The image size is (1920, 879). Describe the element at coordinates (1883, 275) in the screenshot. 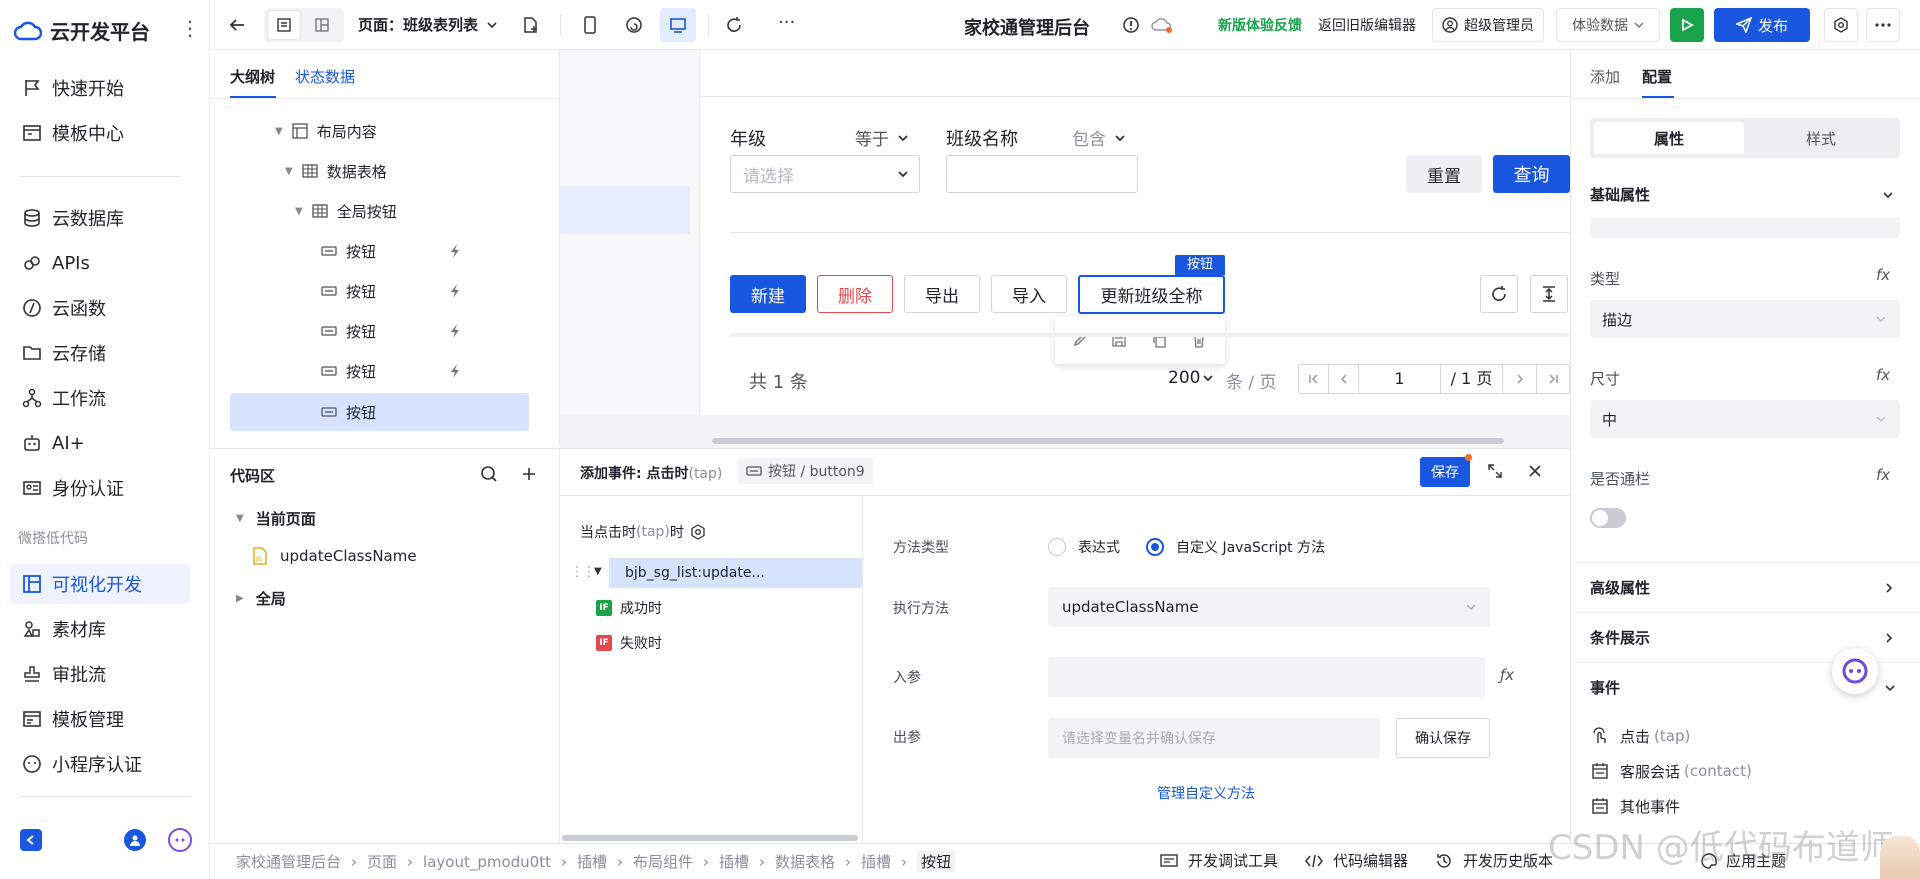

I see `type-fx-icon: fx` at that location.